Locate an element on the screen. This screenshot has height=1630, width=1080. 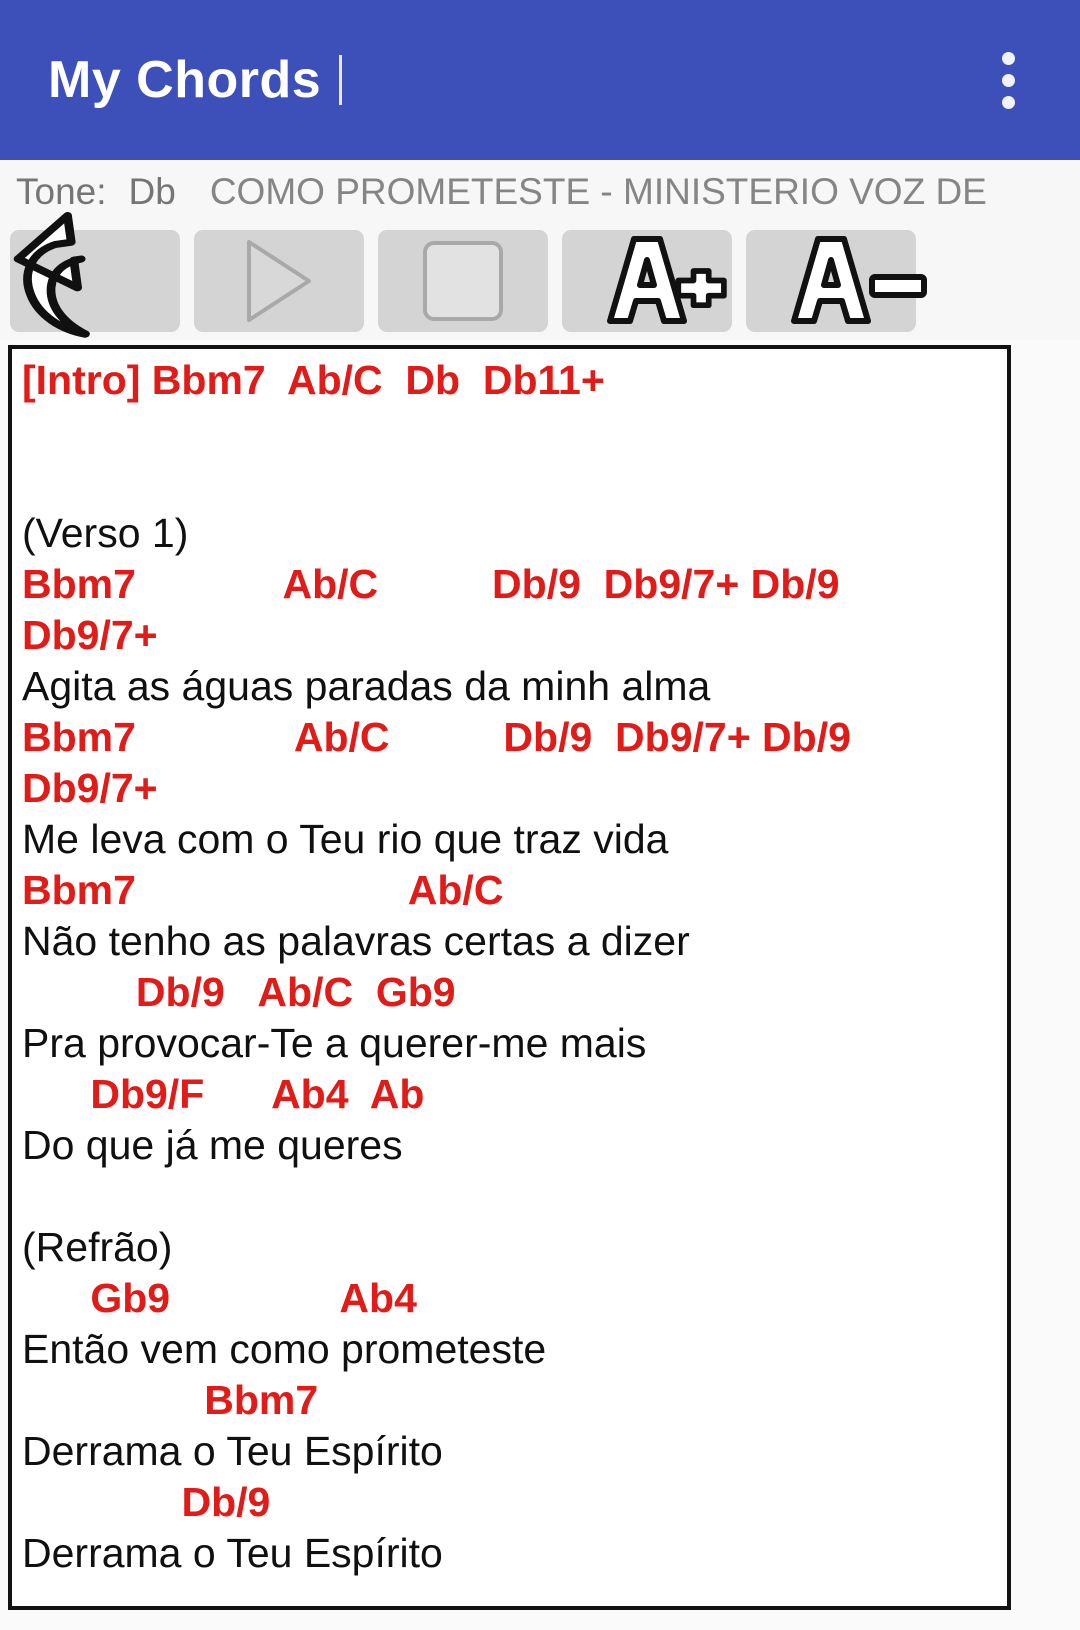
tone-value: Db is located at coordinates (152, 191).